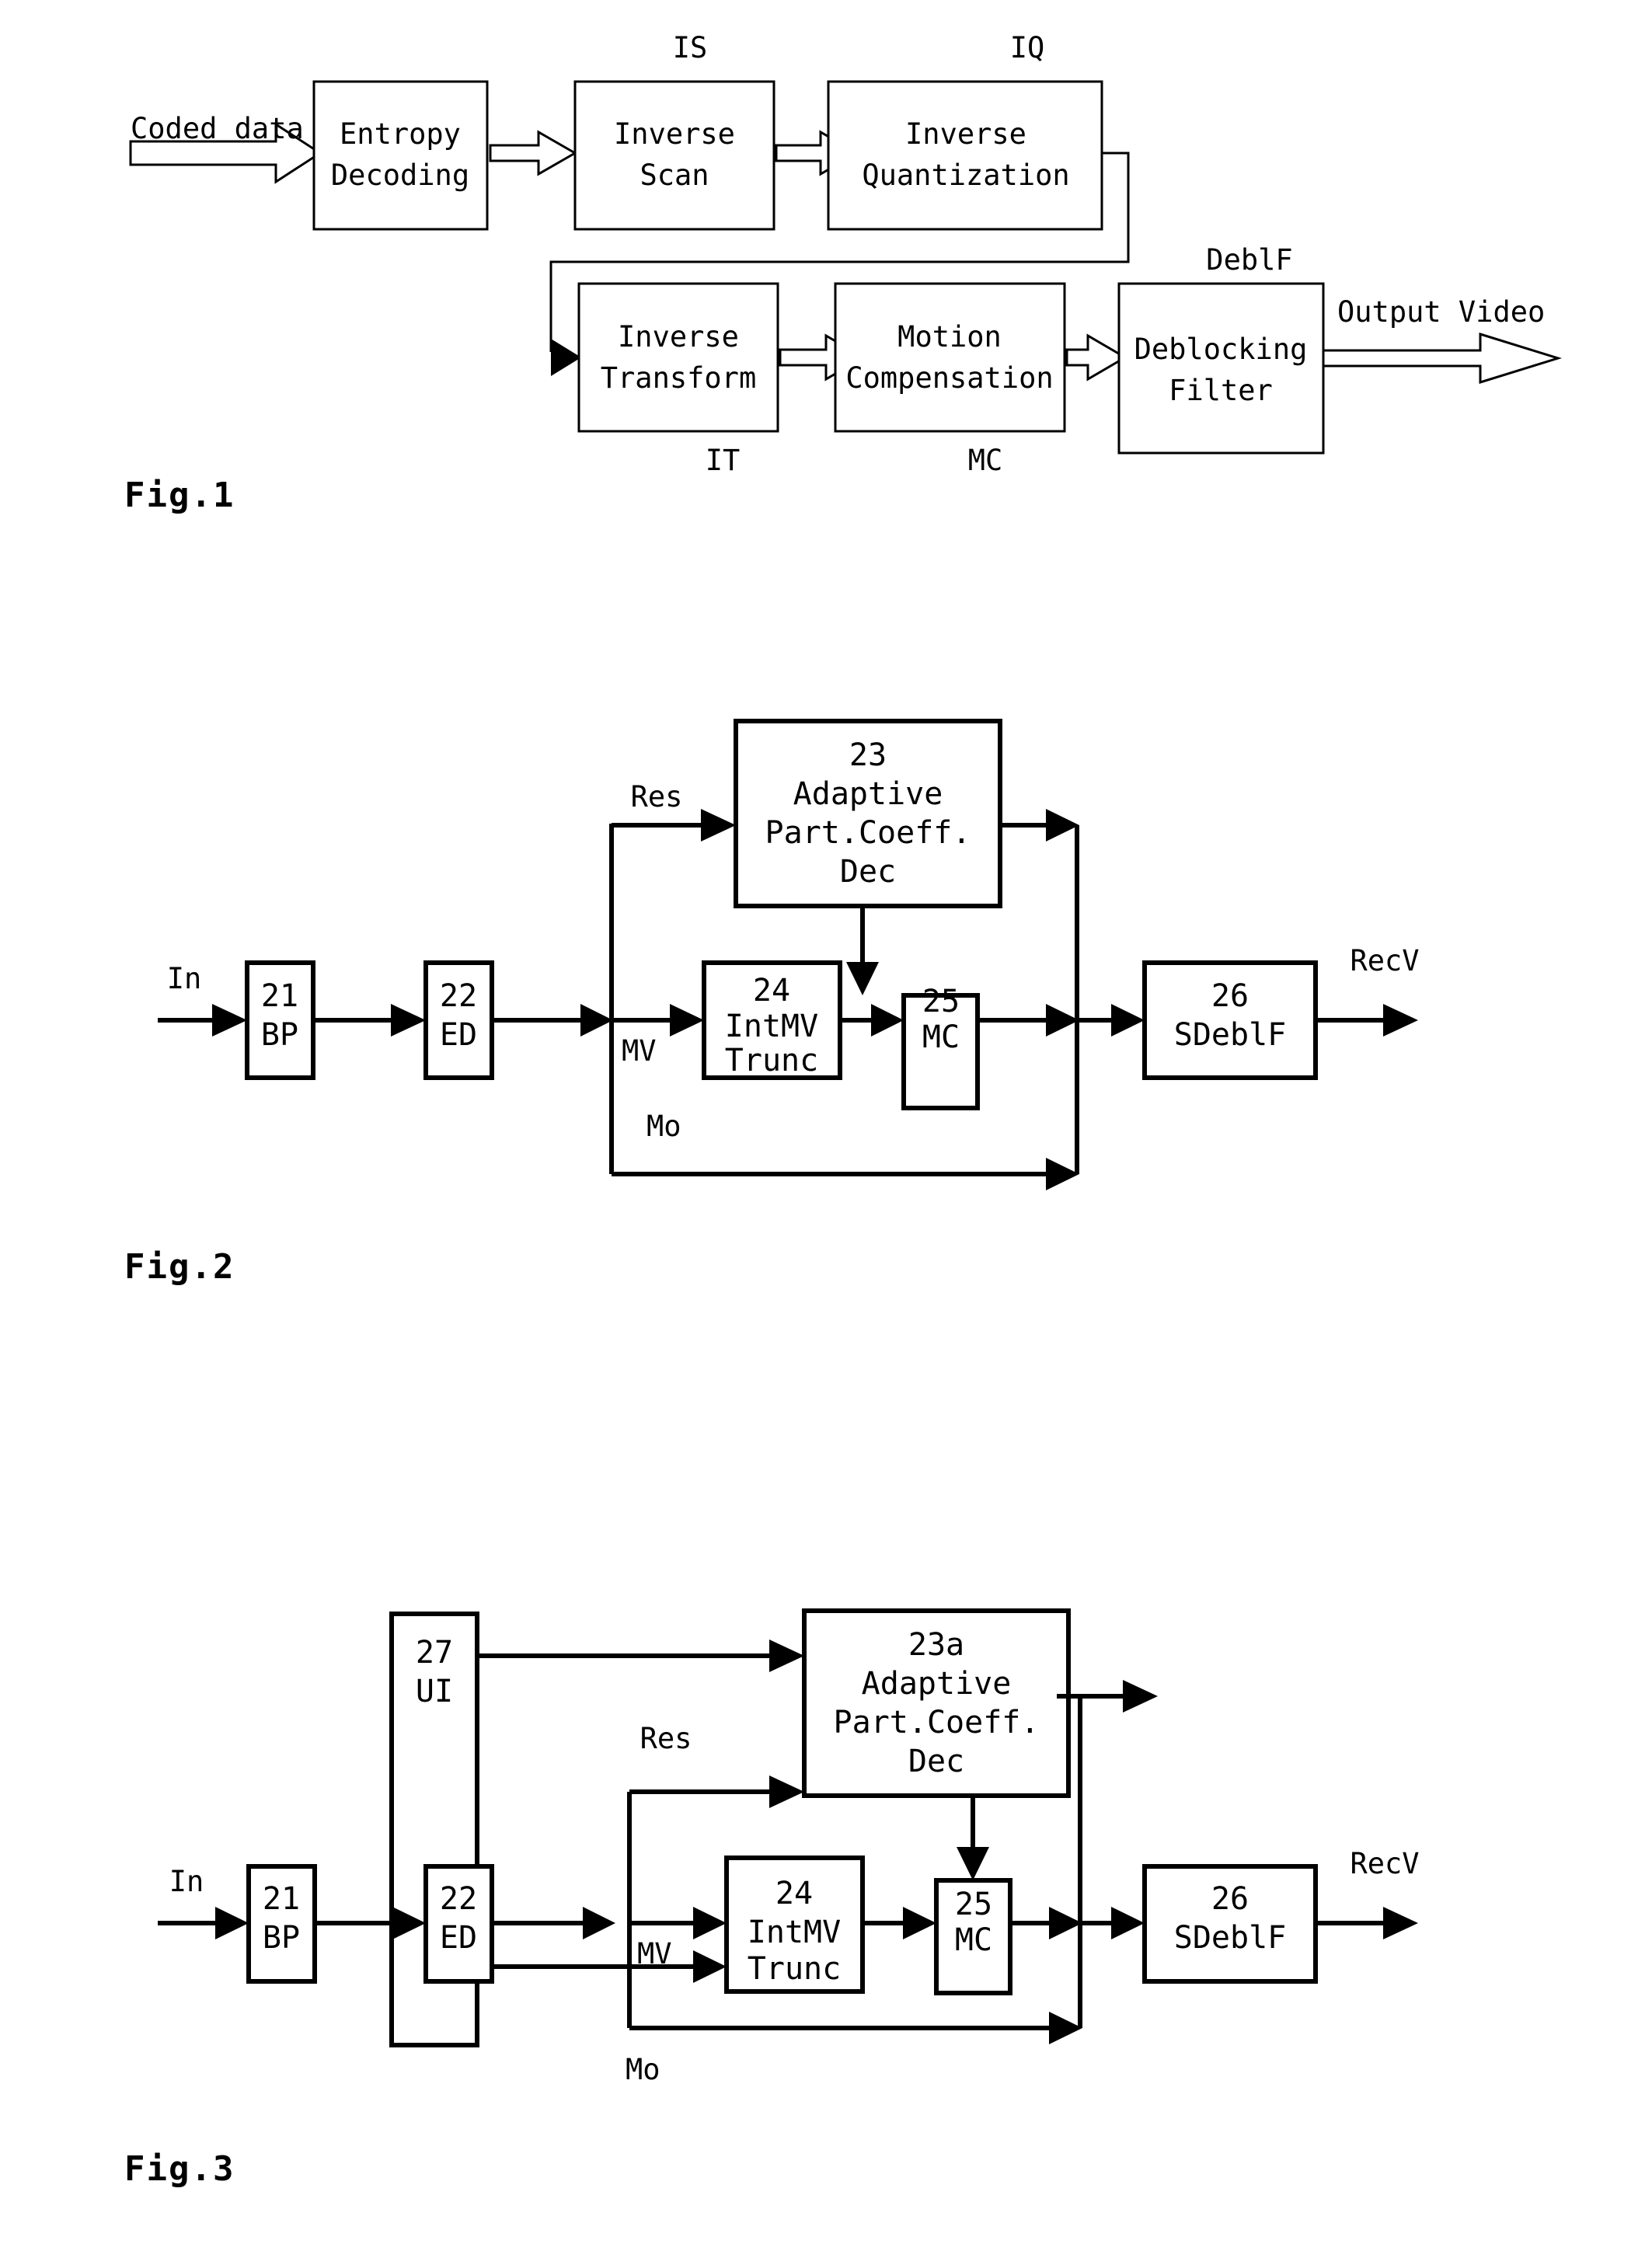 The image size is (1652, 2251). Describe the element at coordinates (1065, 2028) in the screenshot. I see `fig3-arrowhead-mo` at that location.